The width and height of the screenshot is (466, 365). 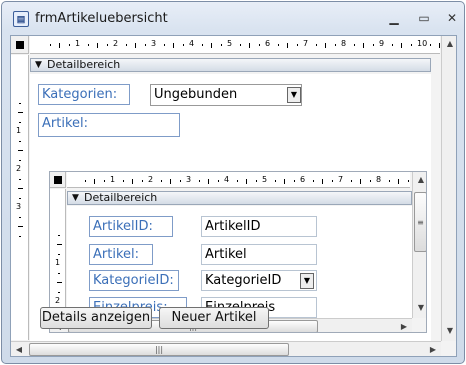 What do you see at coordinates (259, 254) in the screenshot?
I see `artikel-field: Artikel` at bounding box center [259, 254].